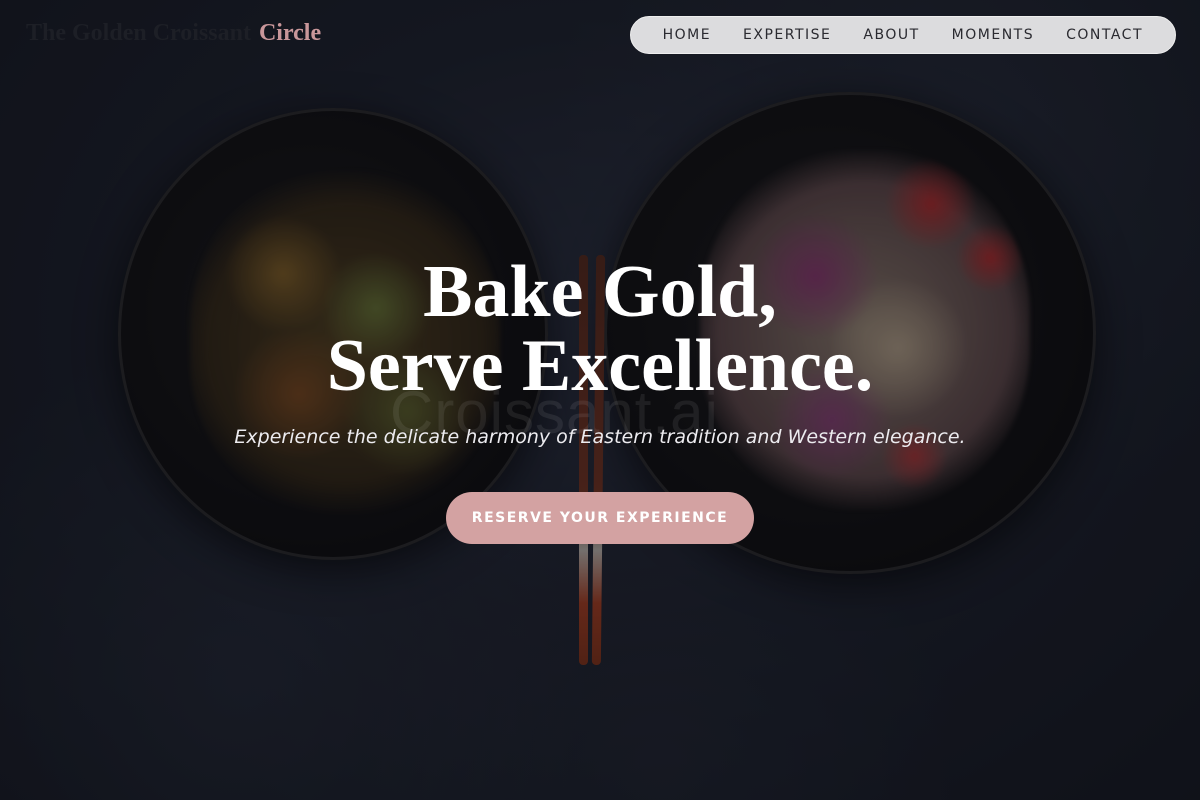 The image size is (1200, 800). Describe the element at coordinates (290, 33) in the screenshot. I see `brand-name-accent: Circle` at that location.